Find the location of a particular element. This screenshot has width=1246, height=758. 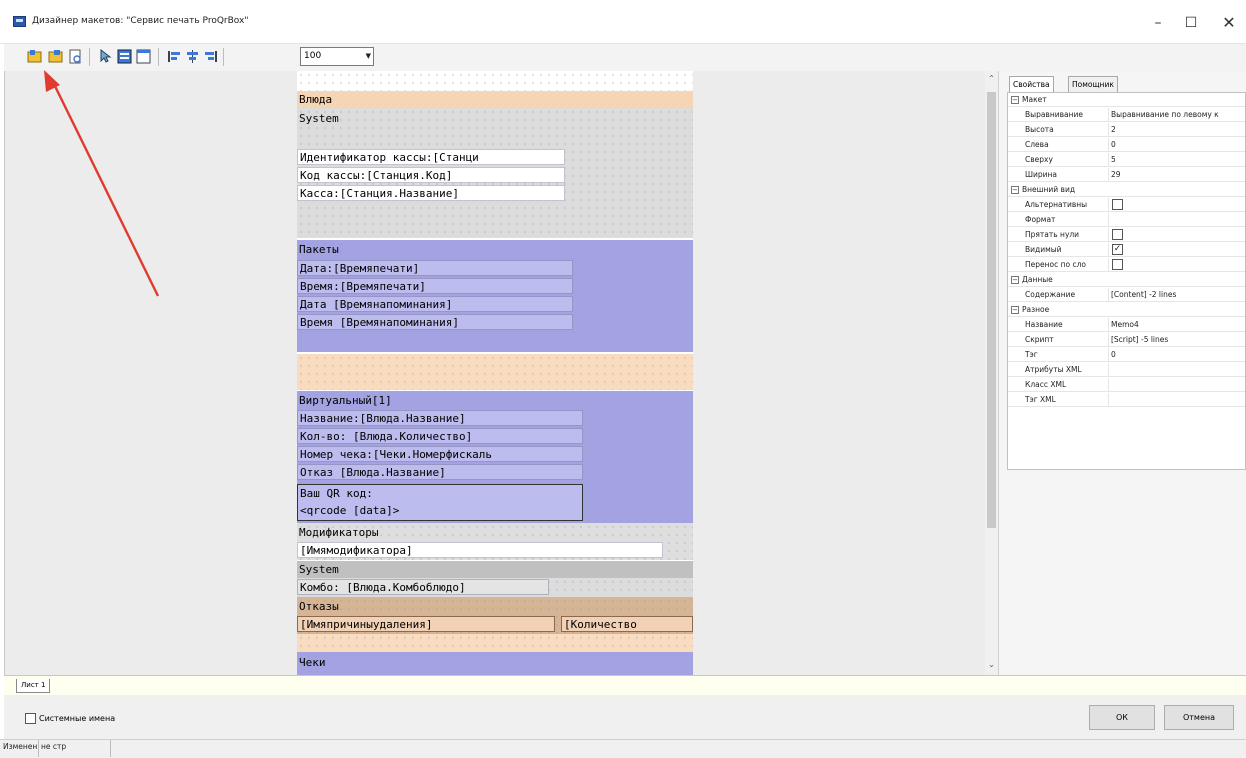

property-row: Содержание [Content] -2 lines is located at coordinates (1126, 295).